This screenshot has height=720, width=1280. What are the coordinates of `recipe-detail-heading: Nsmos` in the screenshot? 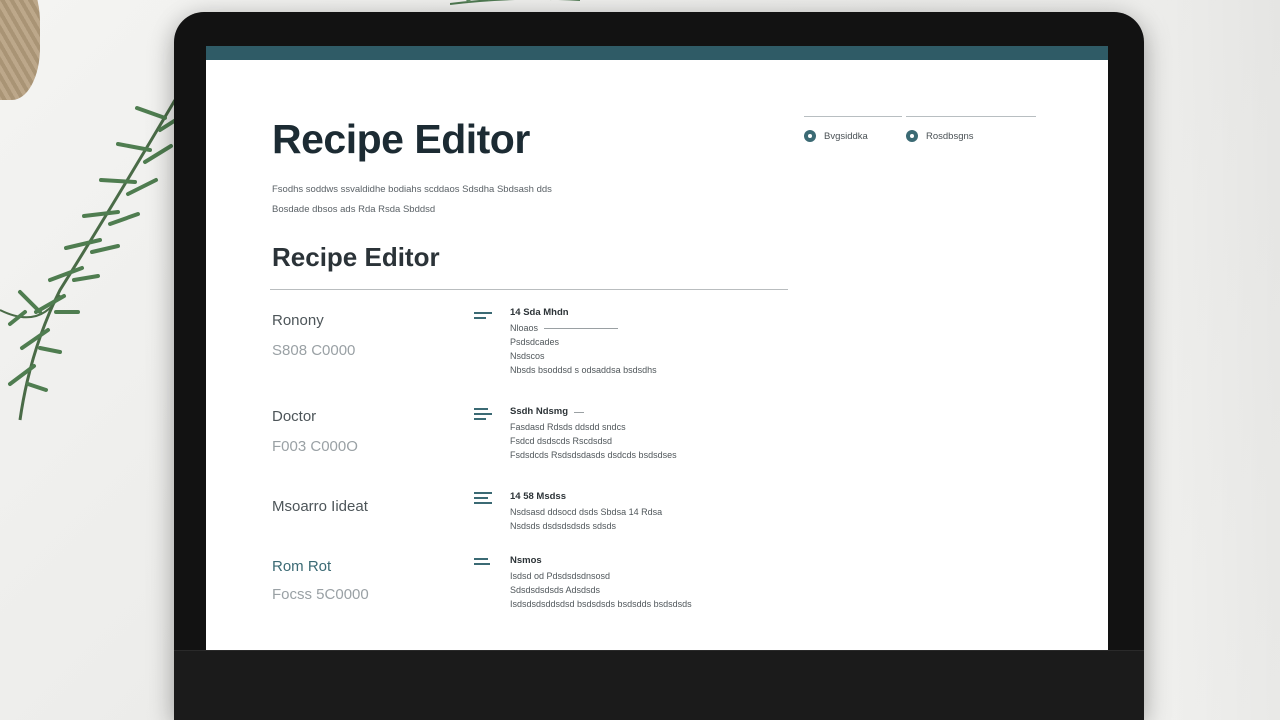 It's located at (526, 560).